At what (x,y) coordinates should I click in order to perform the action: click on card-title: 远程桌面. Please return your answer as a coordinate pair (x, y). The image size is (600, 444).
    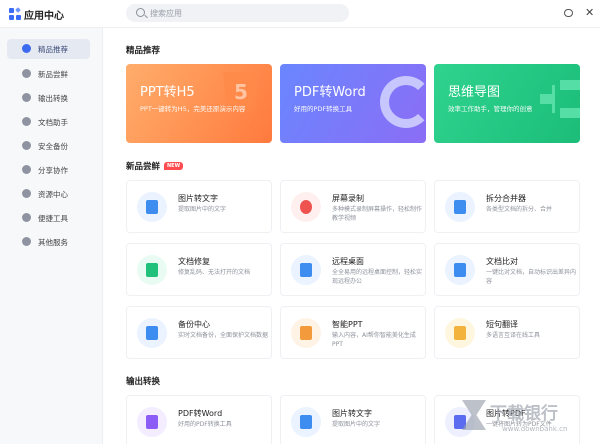
    Looking at the image, I should click on (348, 261).